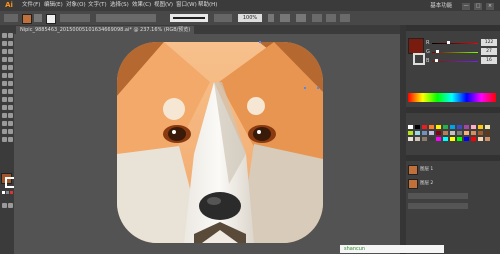 The height and width of the screenshot is (254, 500). What do you see at coordinates (119, 5) in the screenshot?
I see `menu-select: 选择(S)` at bounding box center [119, 5].